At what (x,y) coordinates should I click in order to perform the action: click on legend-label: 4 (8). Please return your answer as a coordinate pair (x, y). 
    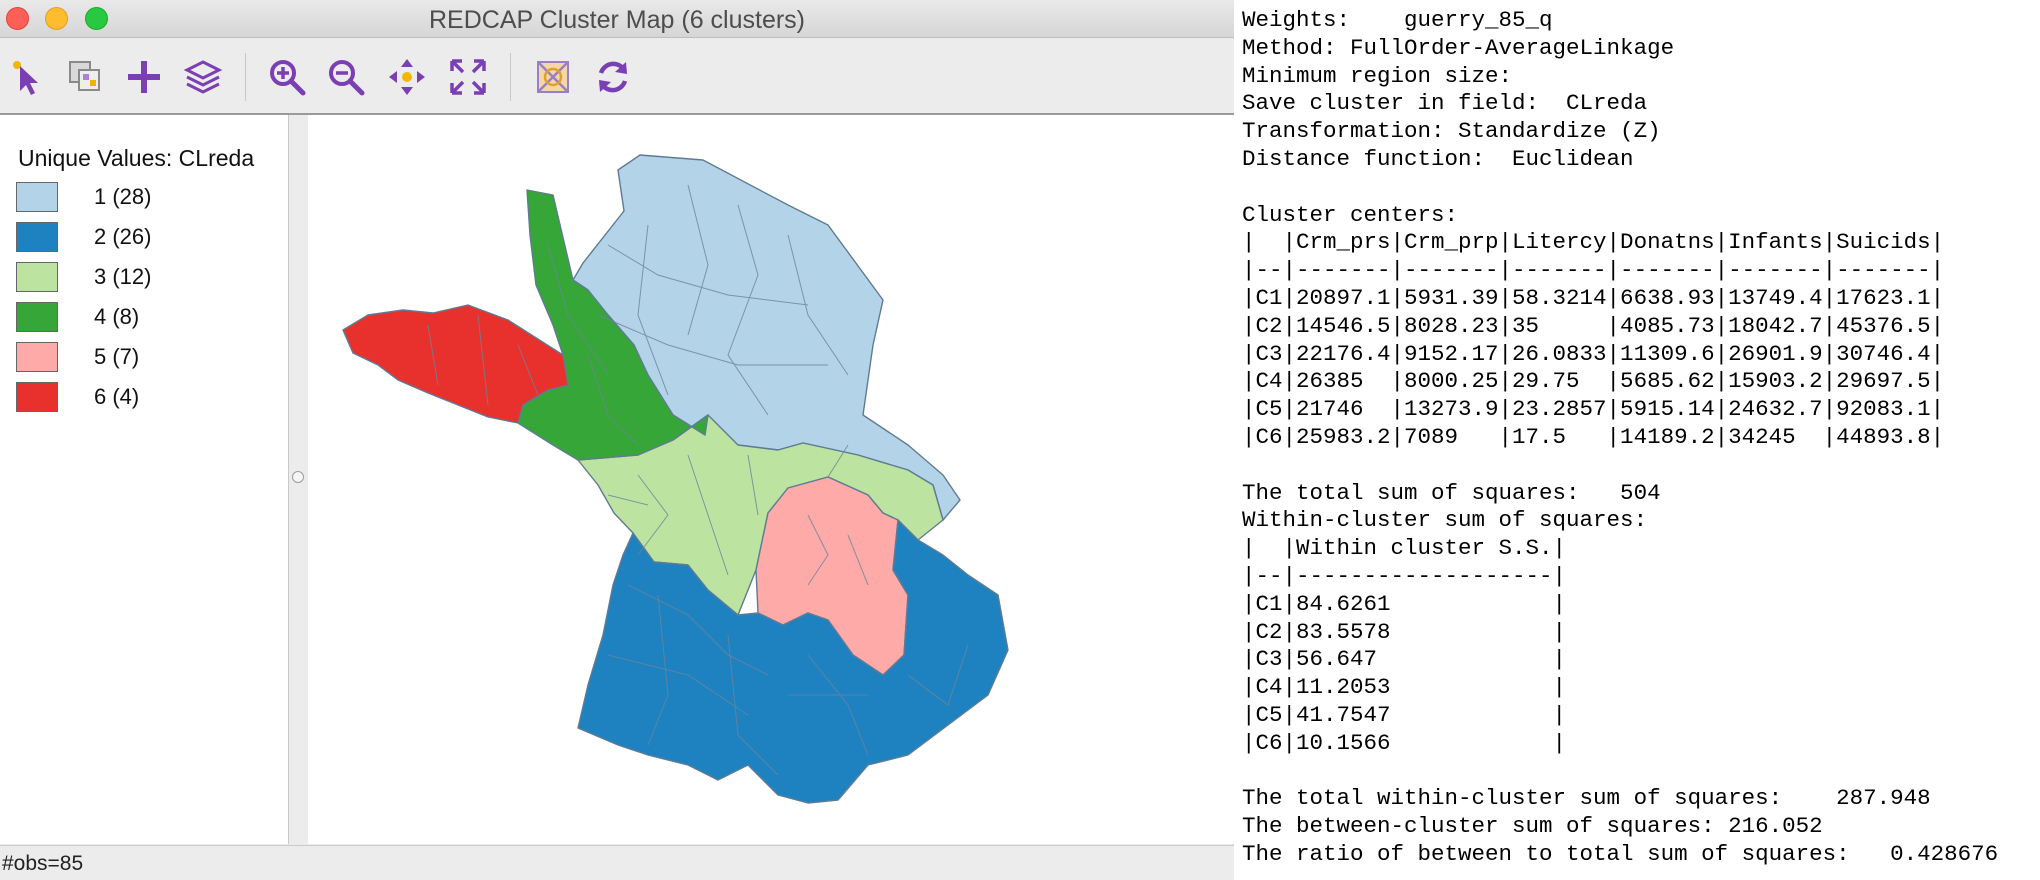
    Looking at the image, I should click on (117, 316).